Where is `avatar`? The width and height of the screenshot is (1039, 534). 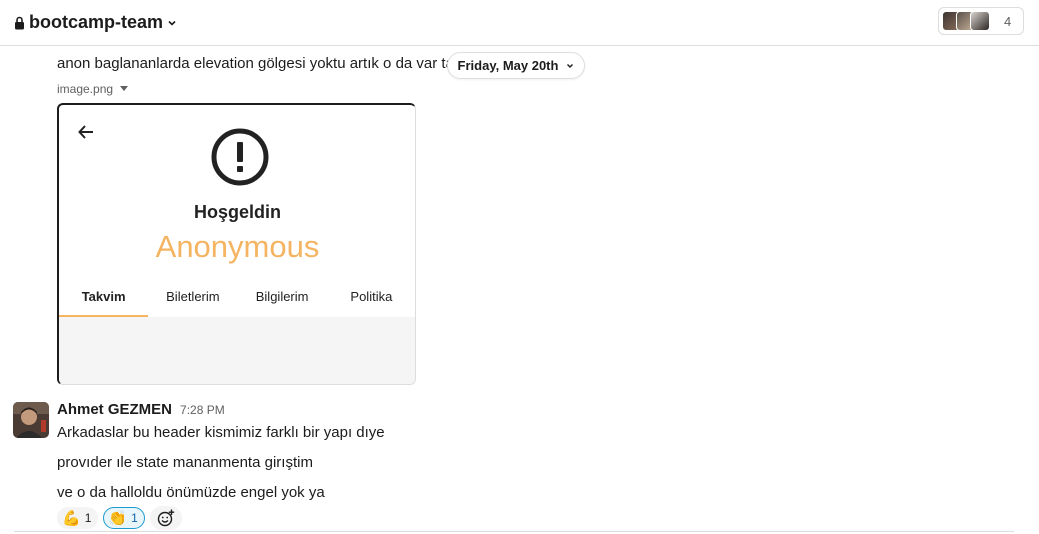 avatar is located at coordinates (31, 420).